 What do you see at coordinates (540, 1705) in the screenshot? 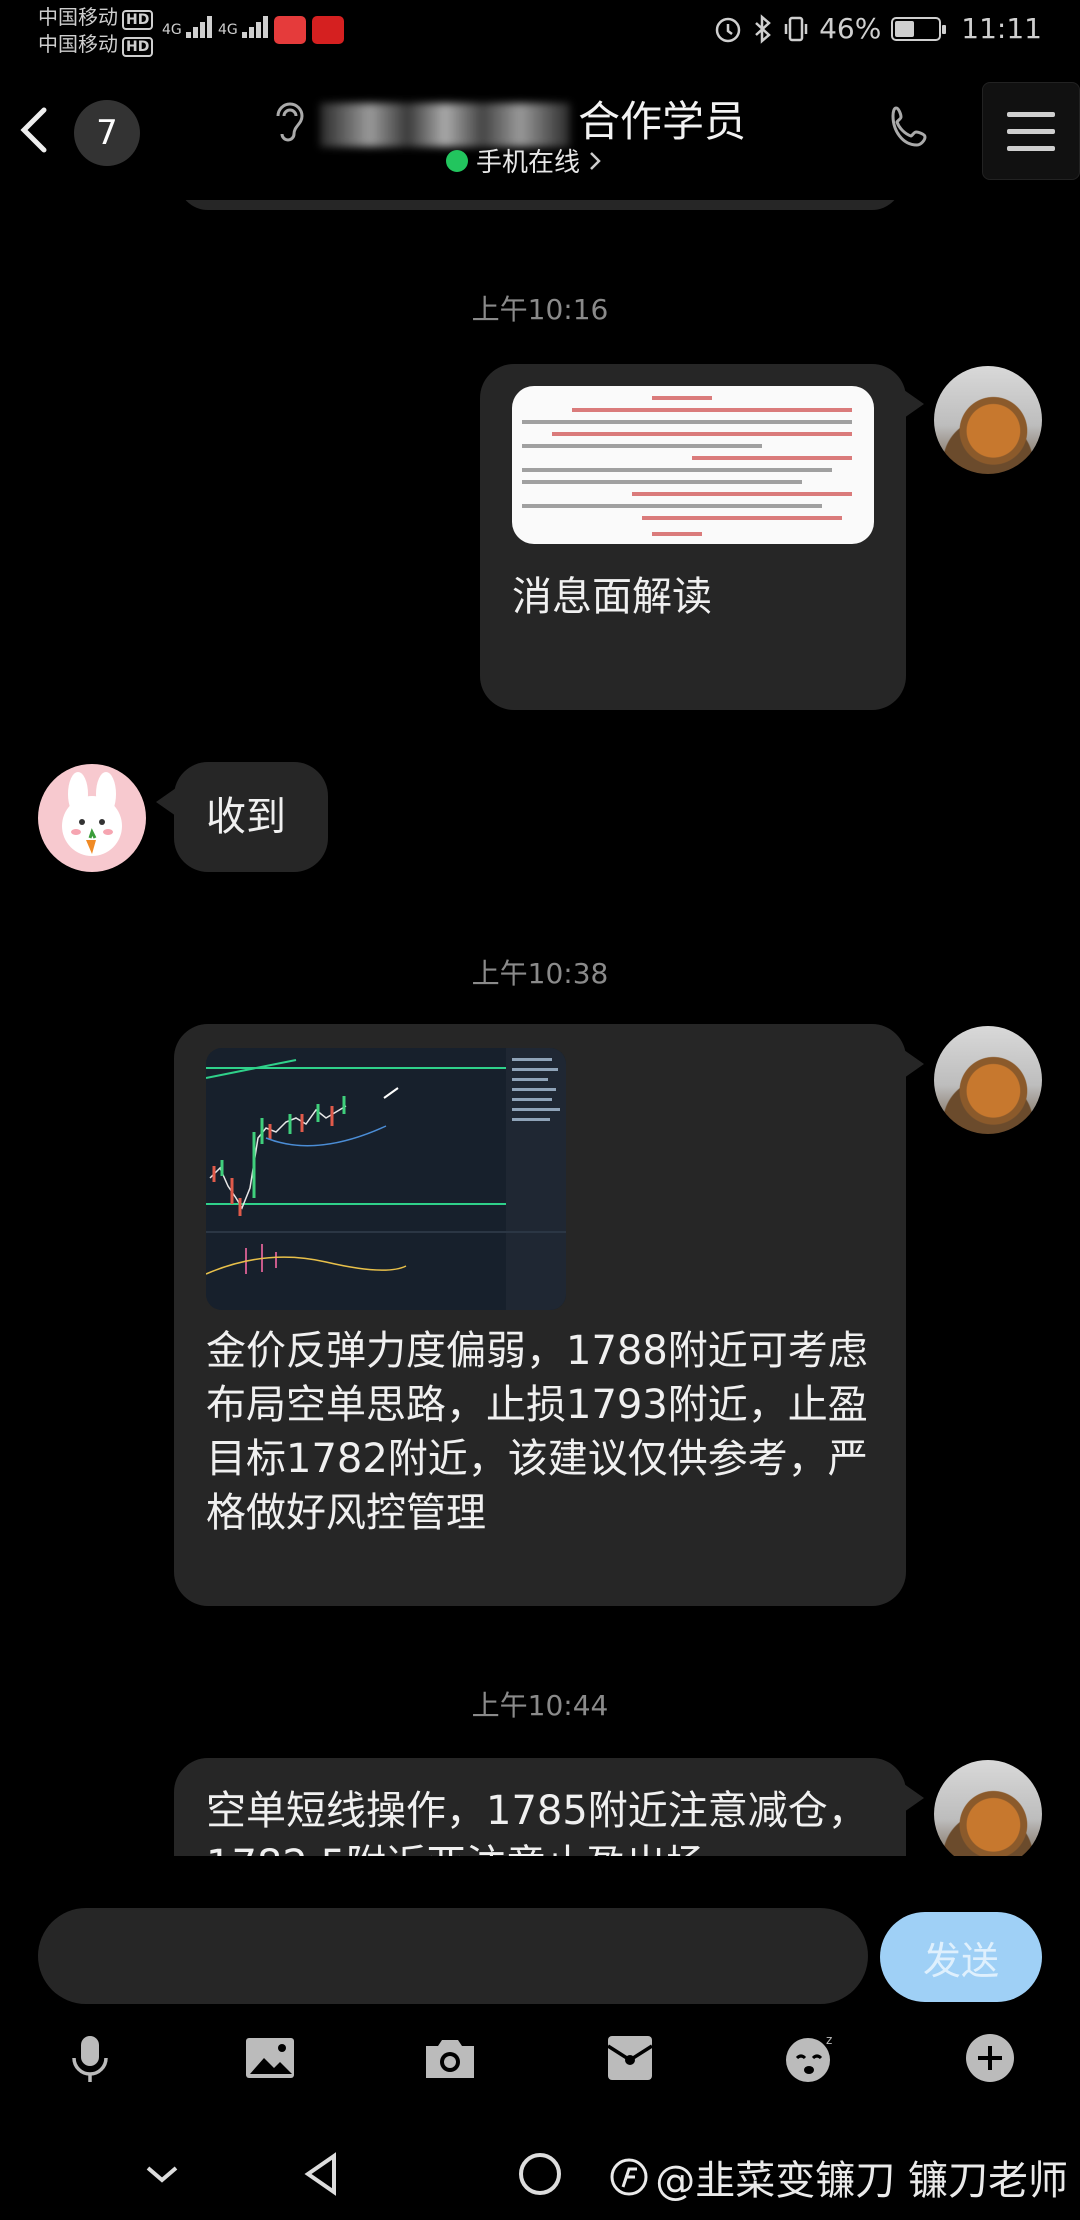
I see `timestamp: 上午10:44` at bounding box center [540, 1705].